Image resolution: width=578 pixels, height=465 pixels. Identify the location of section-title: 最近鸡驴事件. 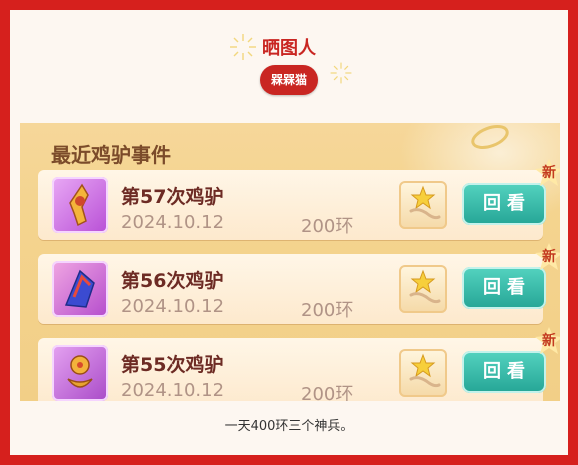
(111, 155).